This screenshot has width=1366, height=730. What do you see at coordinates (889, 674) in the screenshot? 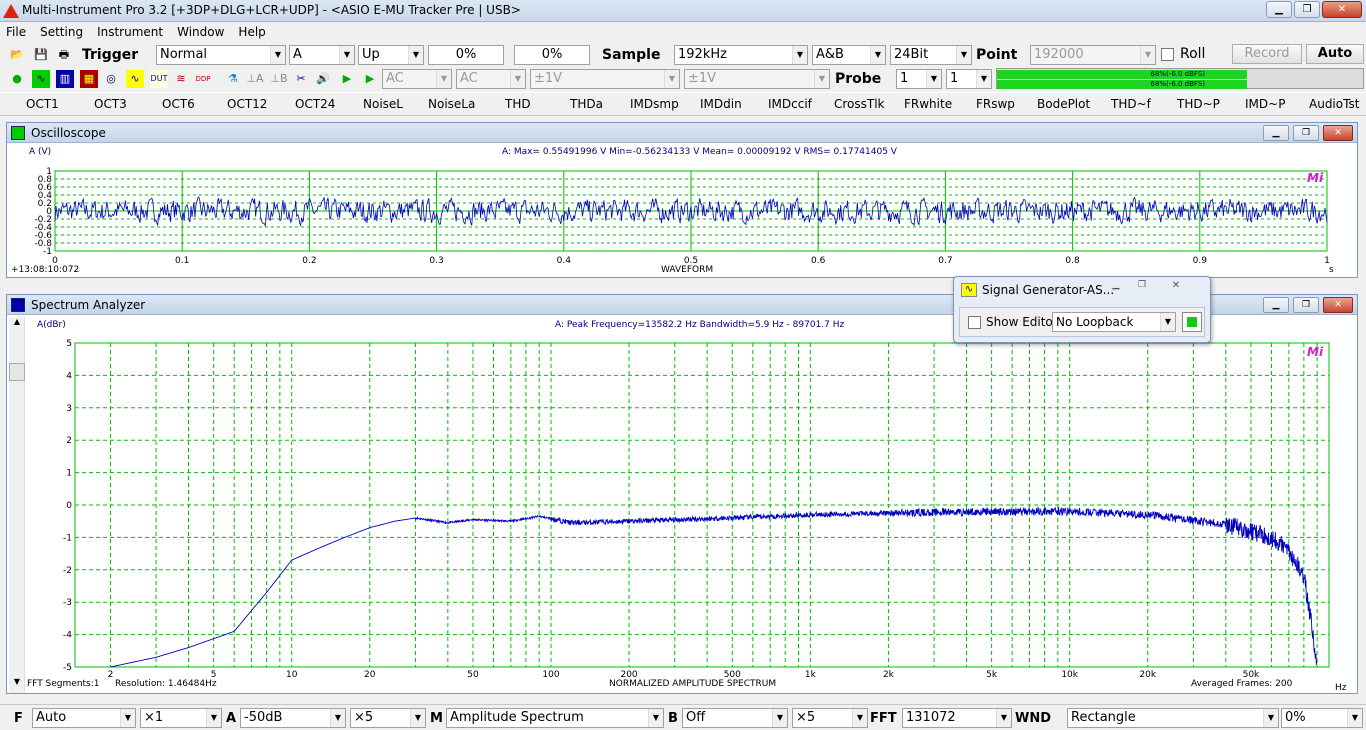
I see `spec-x-tick: 2k` at bounding box center [889, 674].